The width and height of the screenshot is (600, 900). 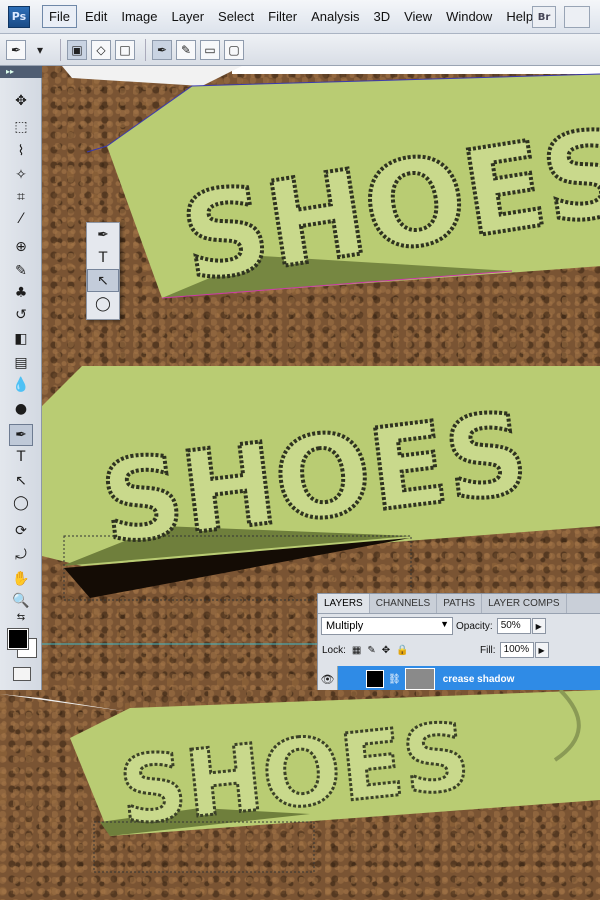 I want to click on menu-analysis: Analysis, so click(x=335, y=16).